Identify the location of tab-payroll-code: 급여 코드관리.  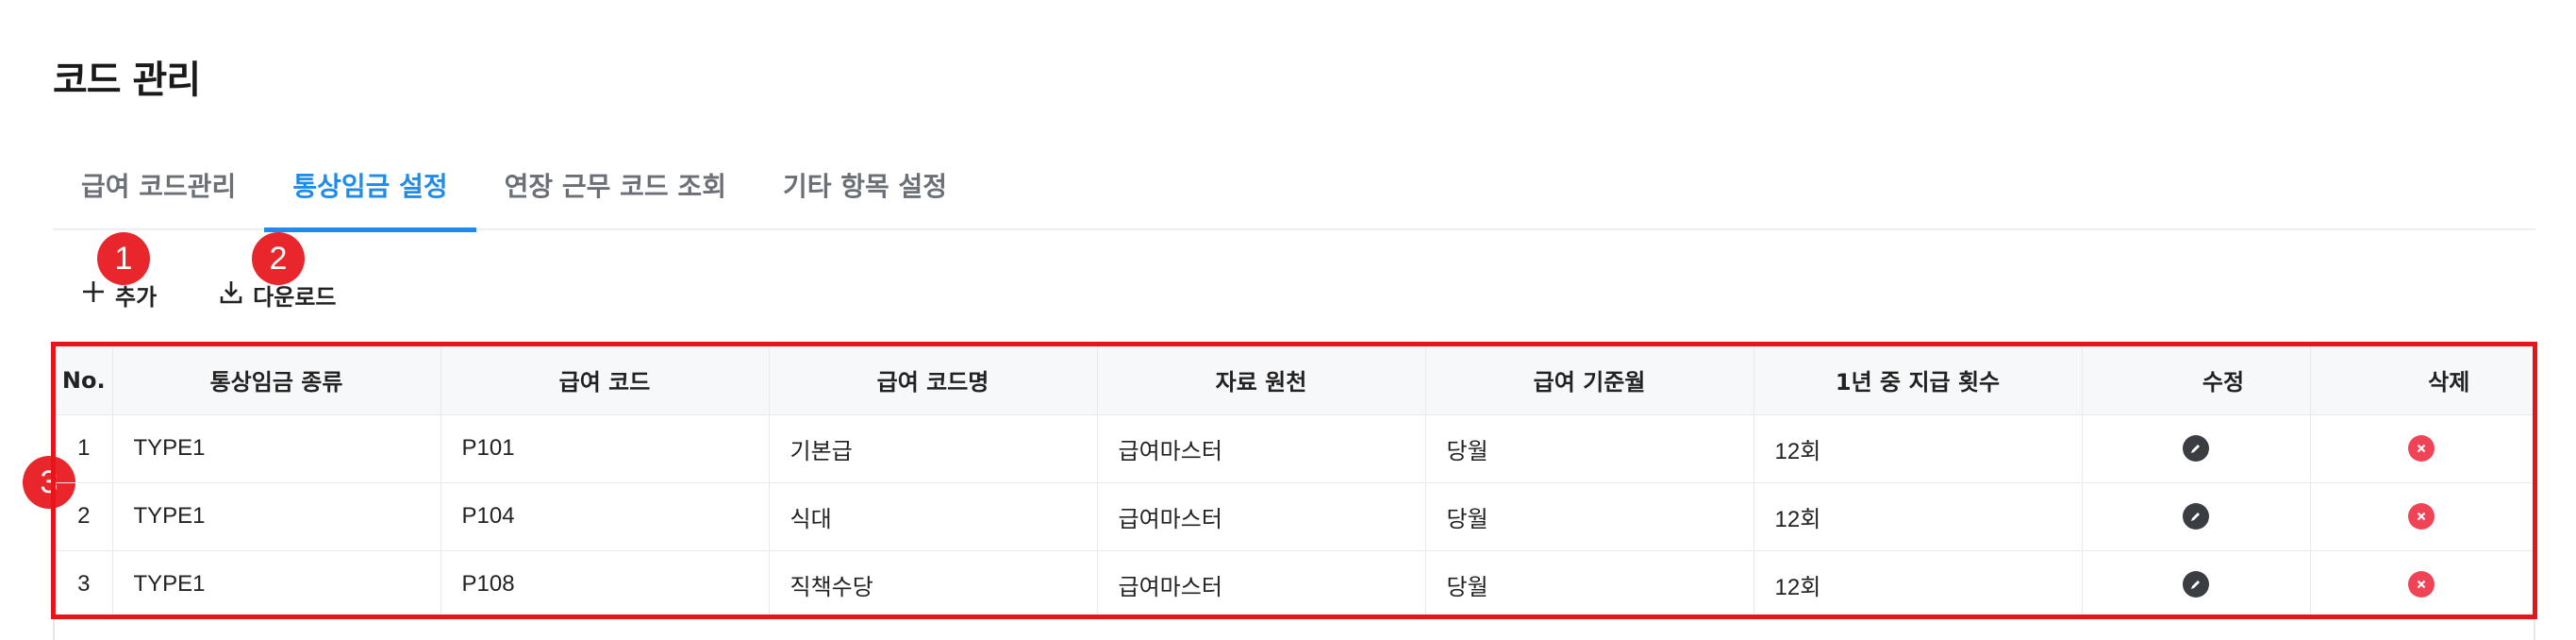
(158, 185).